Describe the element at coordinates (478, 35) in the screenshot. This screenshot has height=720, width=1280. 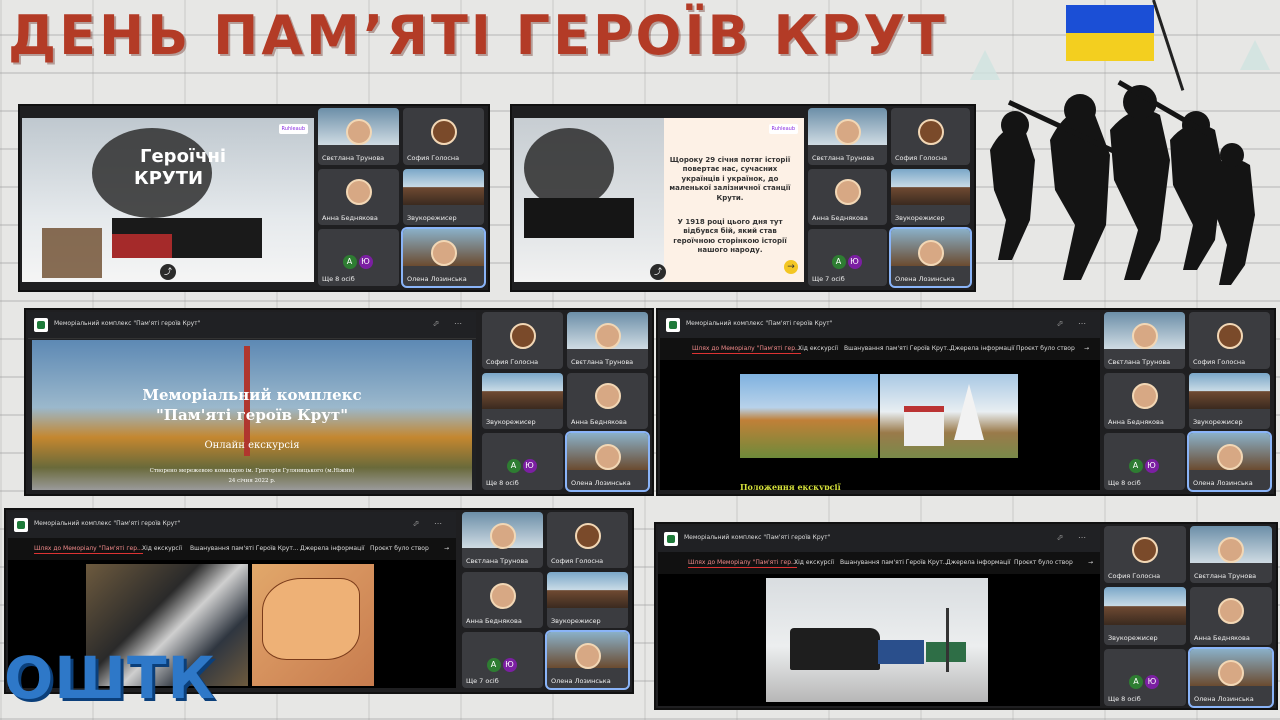
I see `page-title: ДЕНЬ ПАМ’ЯТІ ГЕРОЇВ КРУТ` at that location.